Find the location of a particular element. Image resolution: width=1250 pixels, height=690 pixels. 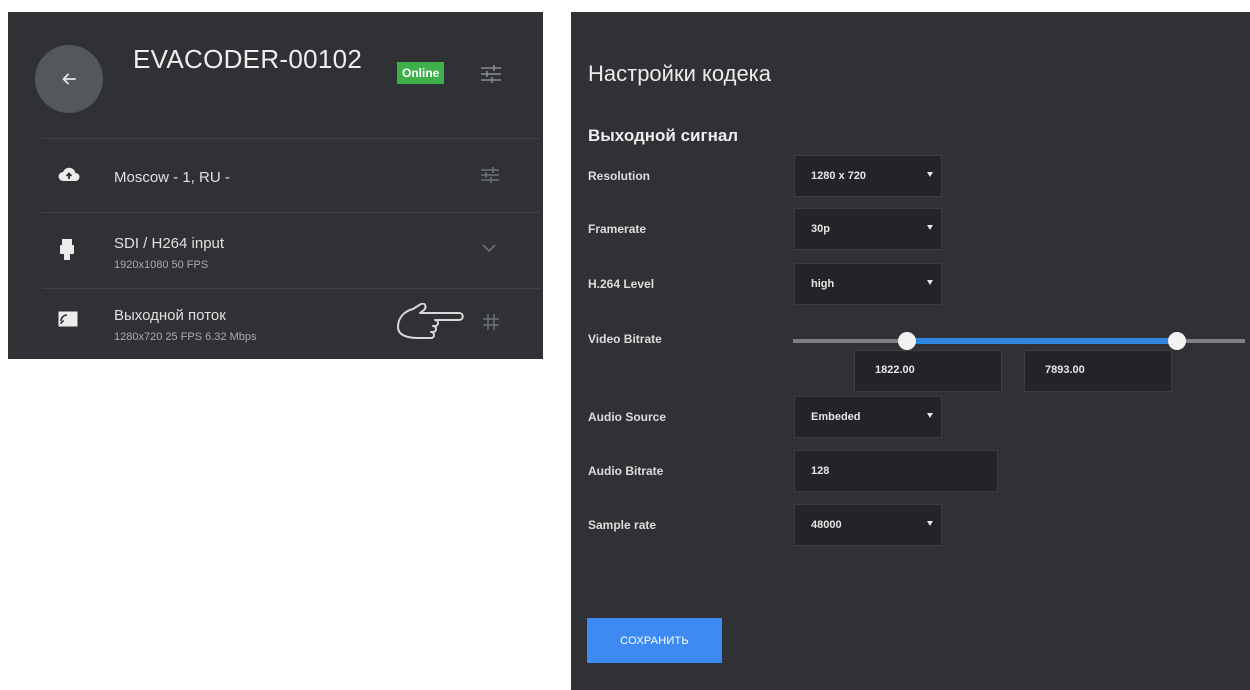

h264-level-label: H.264 Level is located at coordinates (621, 284).